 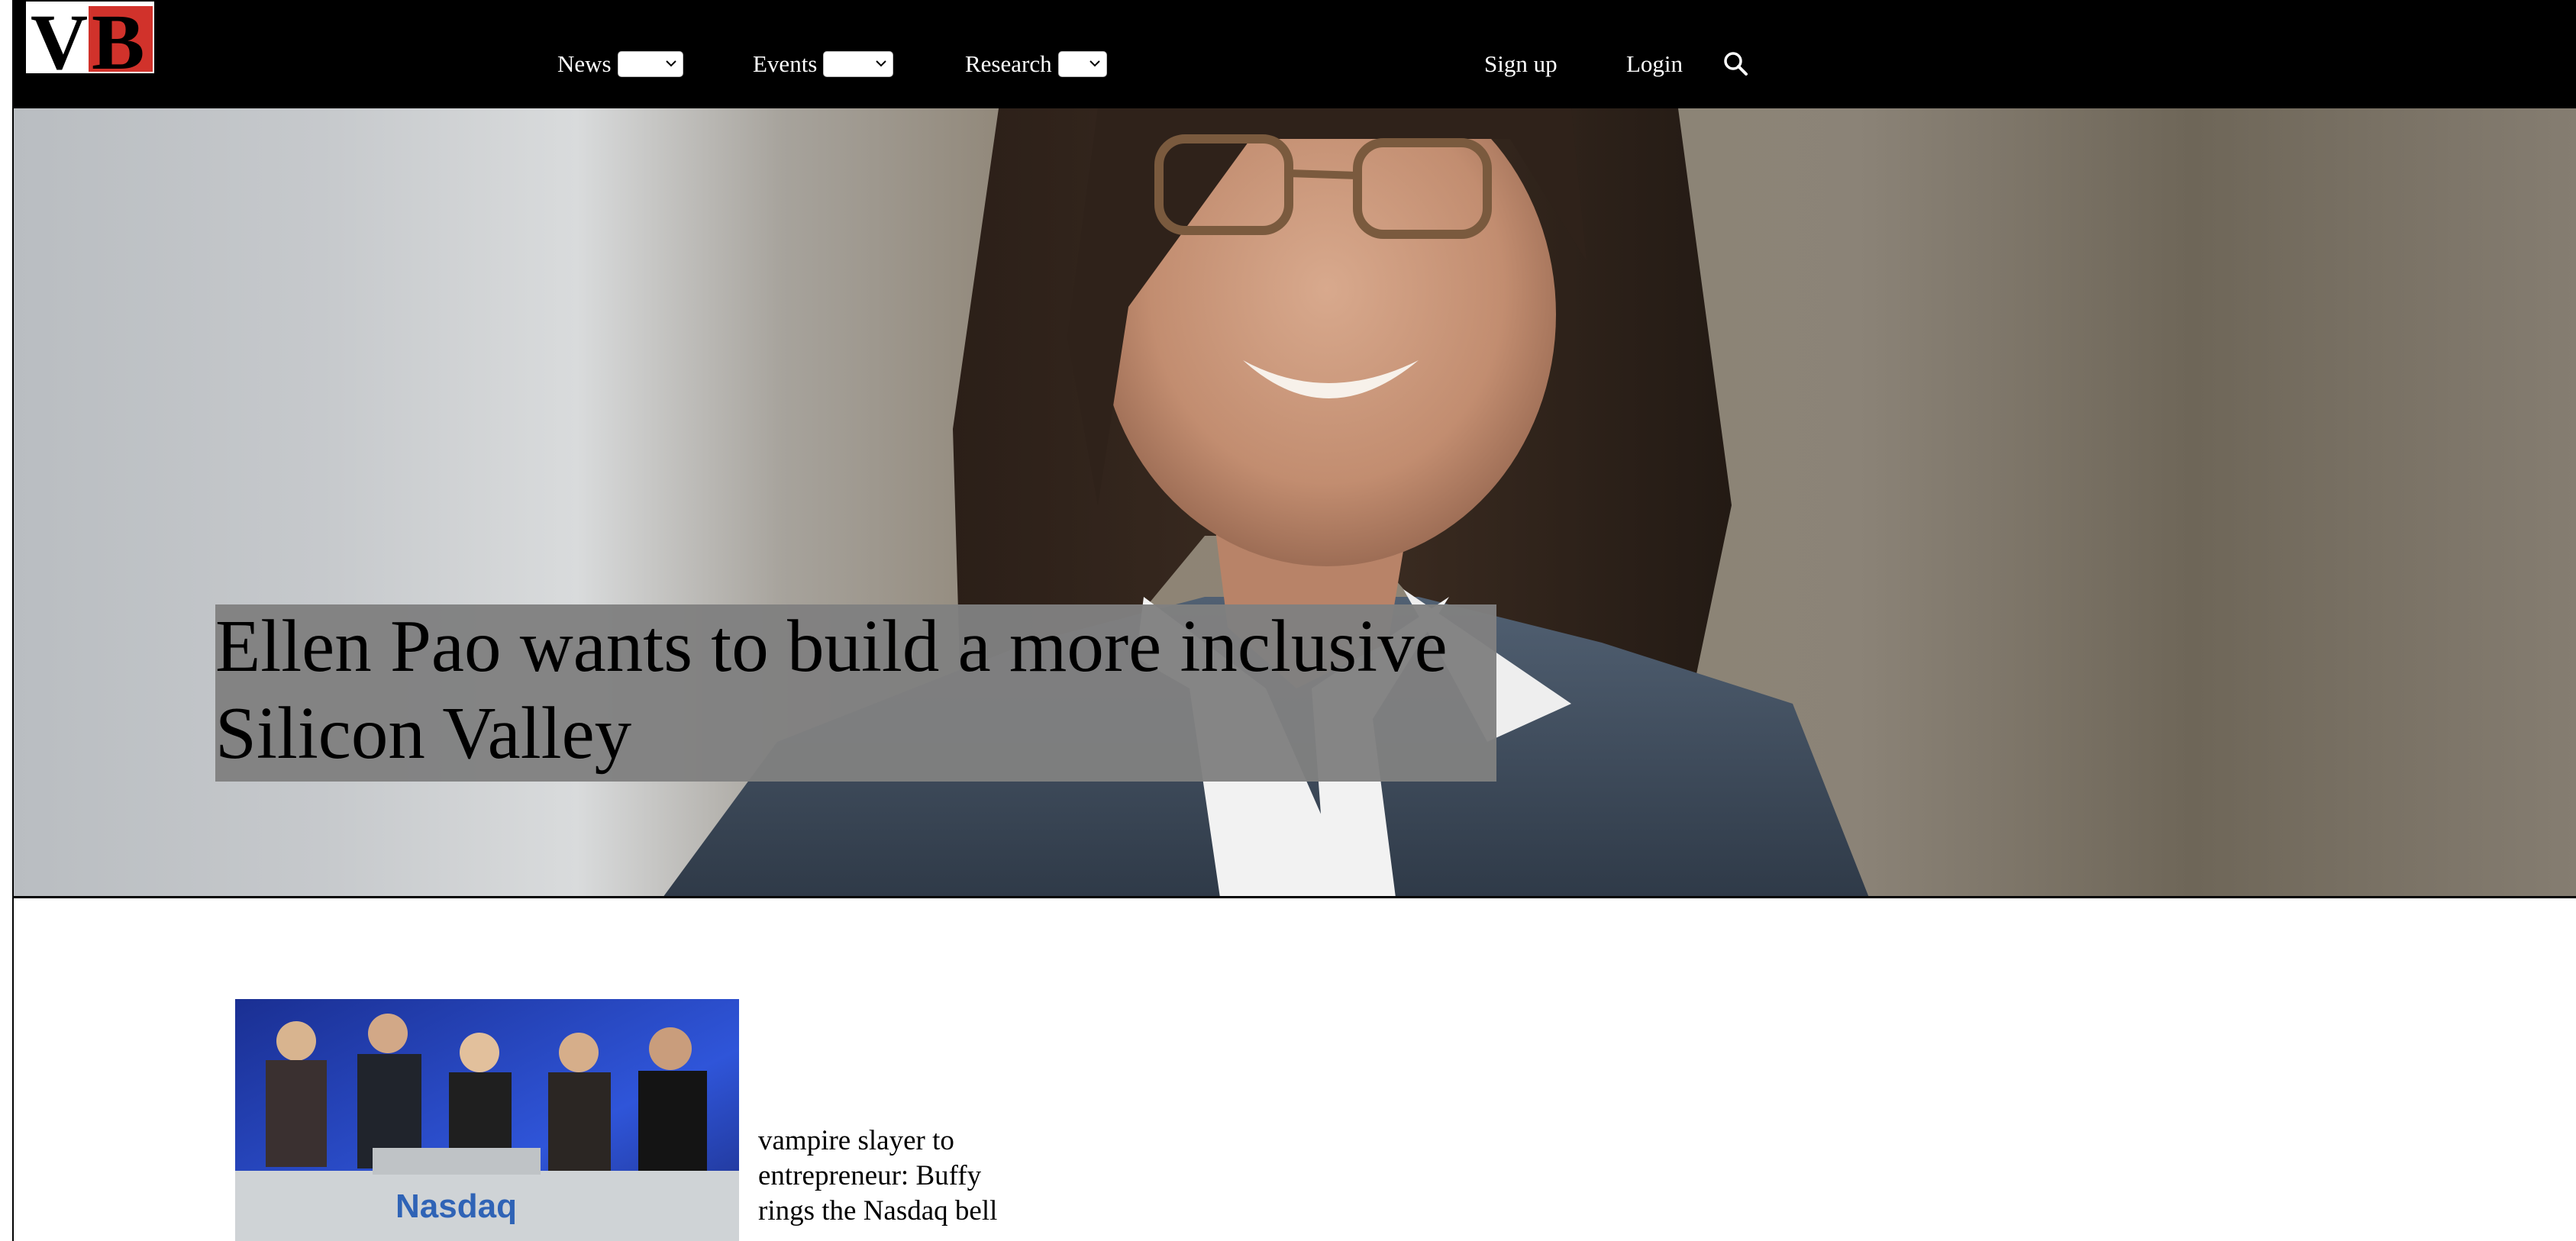 What do you see at coordinates (650, 64) in the screenshot?
I see `news-dropdown` at bounding box center [650, 64].